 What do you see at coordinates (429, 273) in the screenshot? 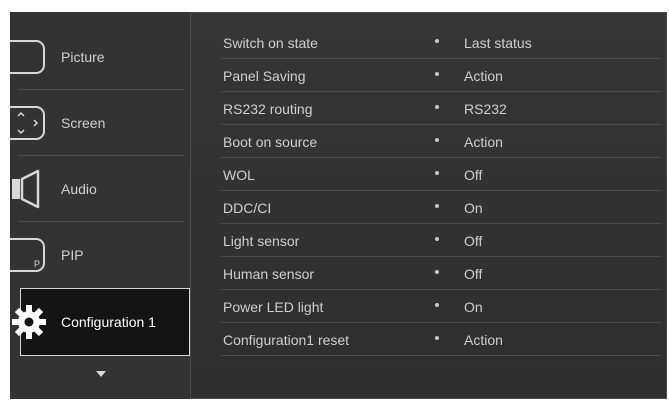
I see `setting-row-human-sensor: Human sensor Off` at bounding box center [429, 273].